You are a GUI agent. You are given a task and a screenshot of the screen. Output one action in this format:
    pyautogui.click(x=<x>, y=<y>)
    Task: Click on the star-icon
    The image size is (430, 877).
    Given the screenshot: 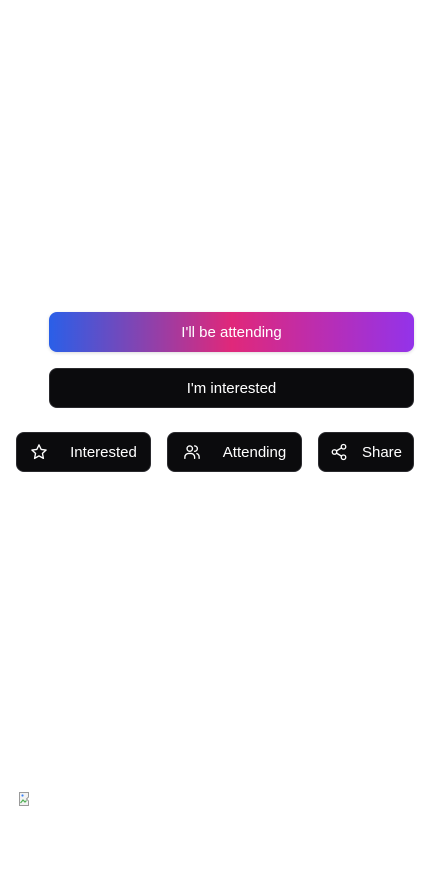 What is the action you would take?
    pyautogui.click(x=39, y=452)
    